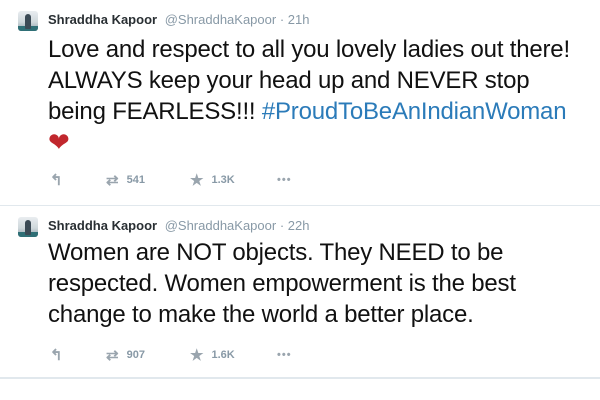  Describe the element at coordinates (300, 389) in the screenshot. I see `next-tweet` at that location.